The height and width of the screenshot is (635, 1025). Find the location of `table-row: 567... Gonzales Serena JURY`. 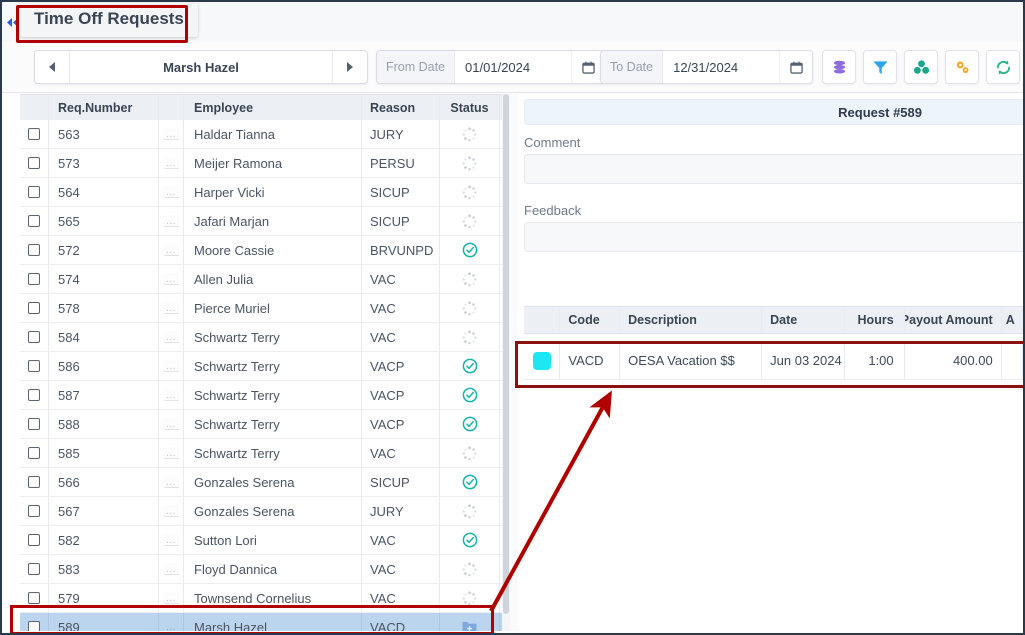

table-row: 567... Gonzales Serena JURY is located at coordinates (265, 511).